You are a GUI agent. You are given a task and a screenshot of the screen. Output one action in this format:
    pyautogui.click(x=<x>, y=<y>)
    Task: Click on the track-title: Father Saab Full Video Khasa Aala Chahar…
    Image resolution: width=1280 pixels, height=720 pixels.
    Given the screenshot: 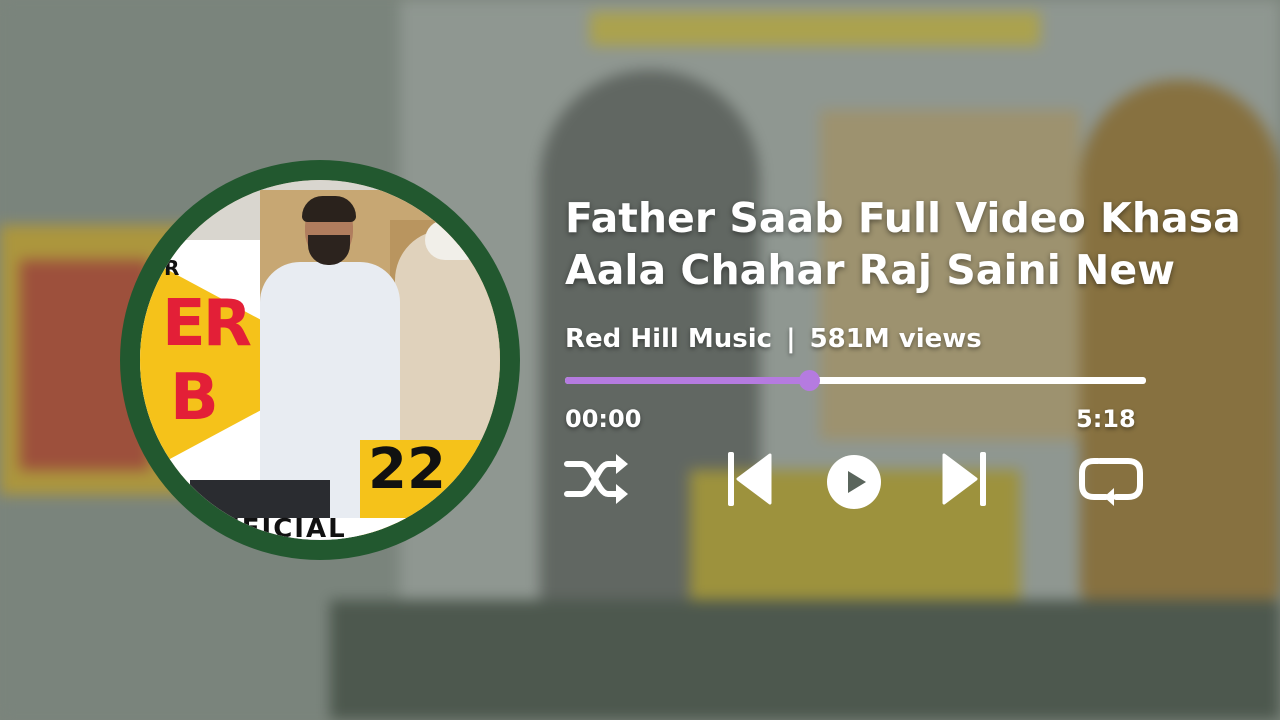 What is the action you would take?
    pyautogui.click(x=903, y=244)
    